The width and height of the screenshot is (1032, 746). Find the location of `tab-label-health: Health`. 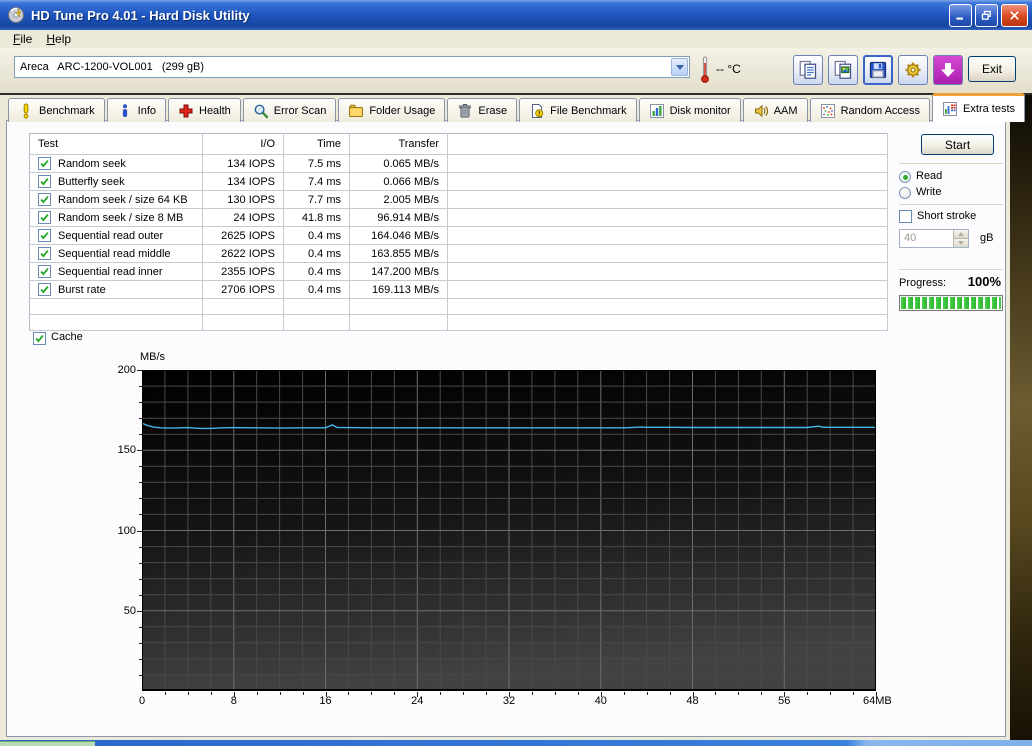

tab-label-health: Health is located at coordinates (215, 110).